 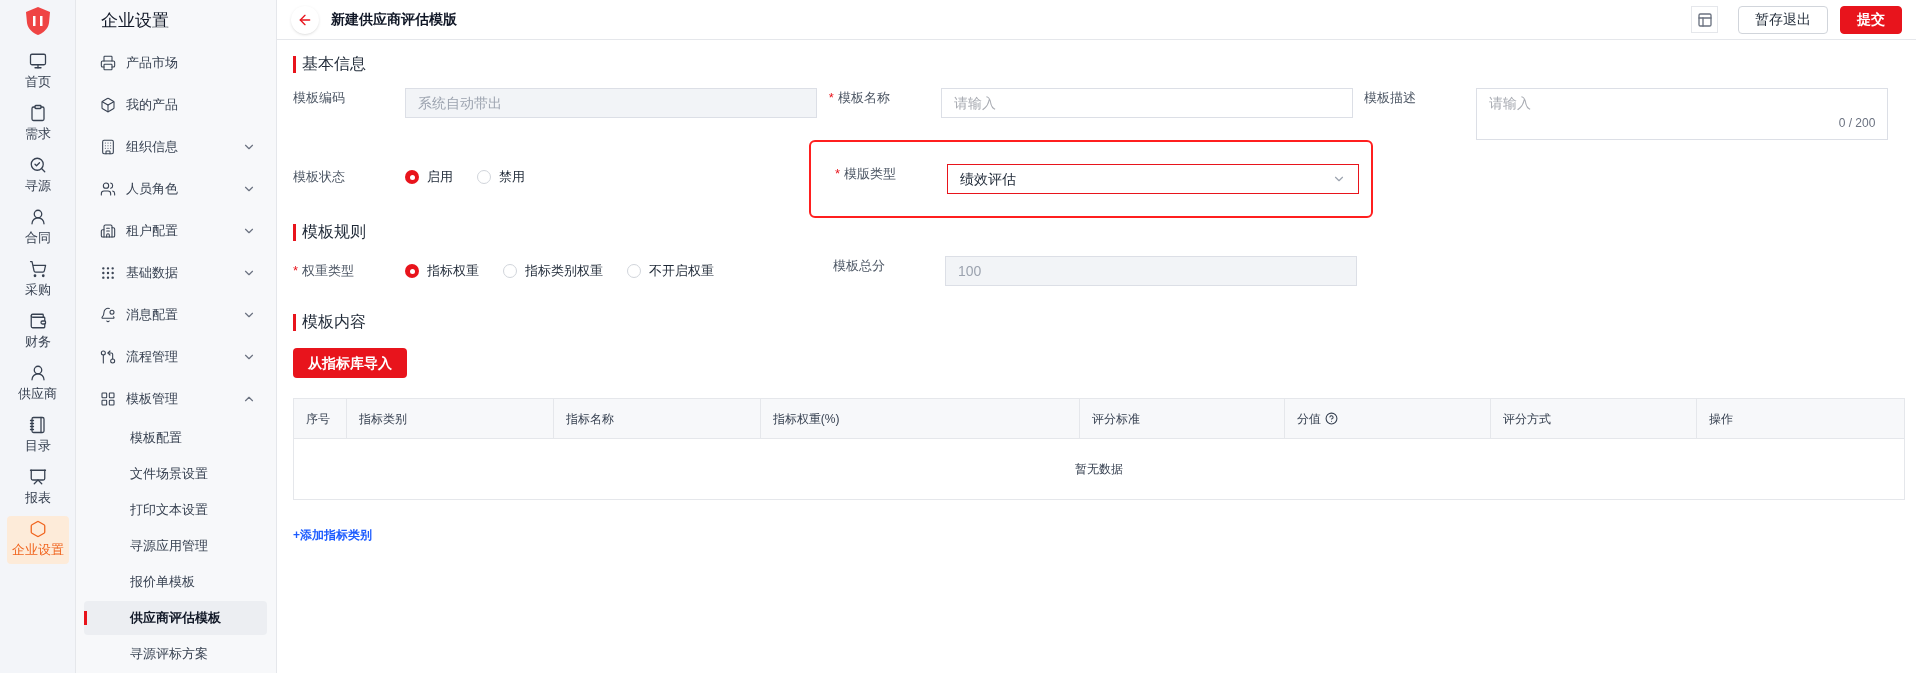 I want to click on sidebar-subitem: 供应商评估模板, so click(x=175, y=618).